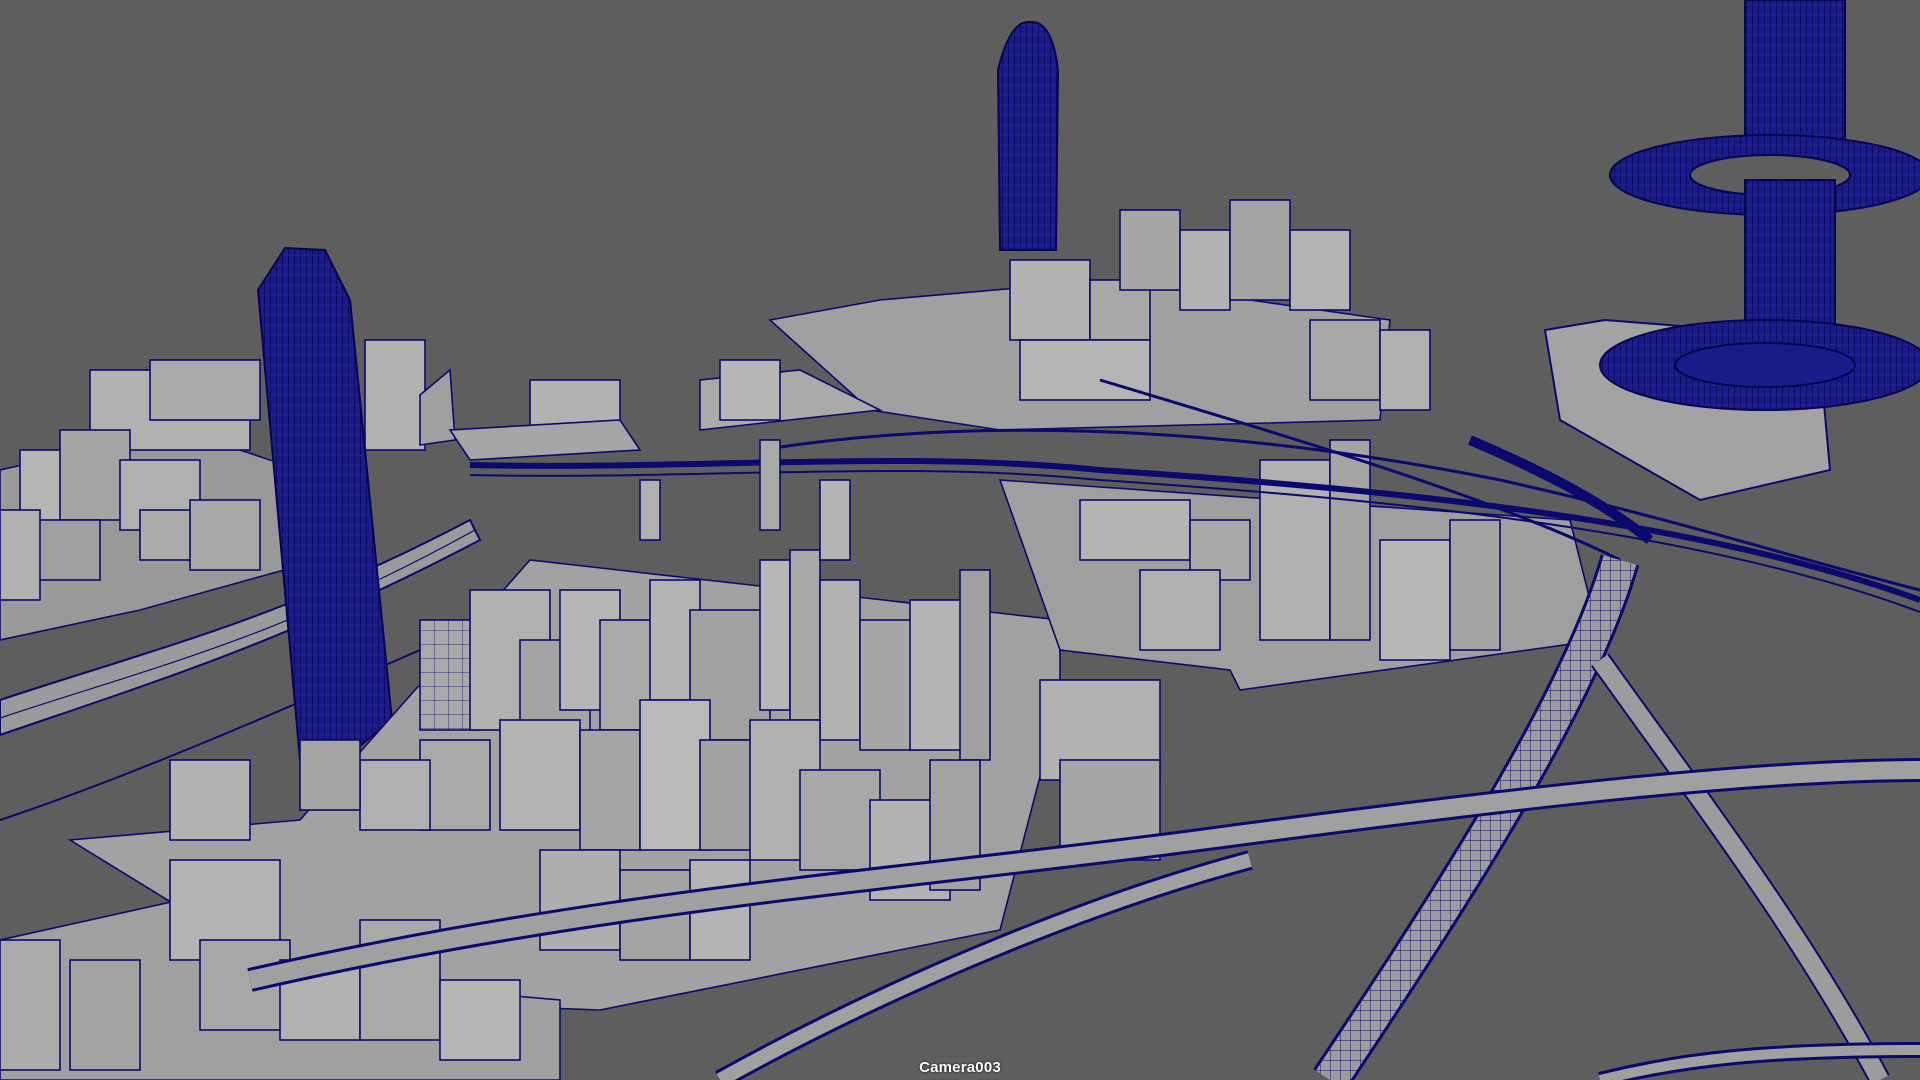  I want to click on center-skyscraper, so click(1028, 135).